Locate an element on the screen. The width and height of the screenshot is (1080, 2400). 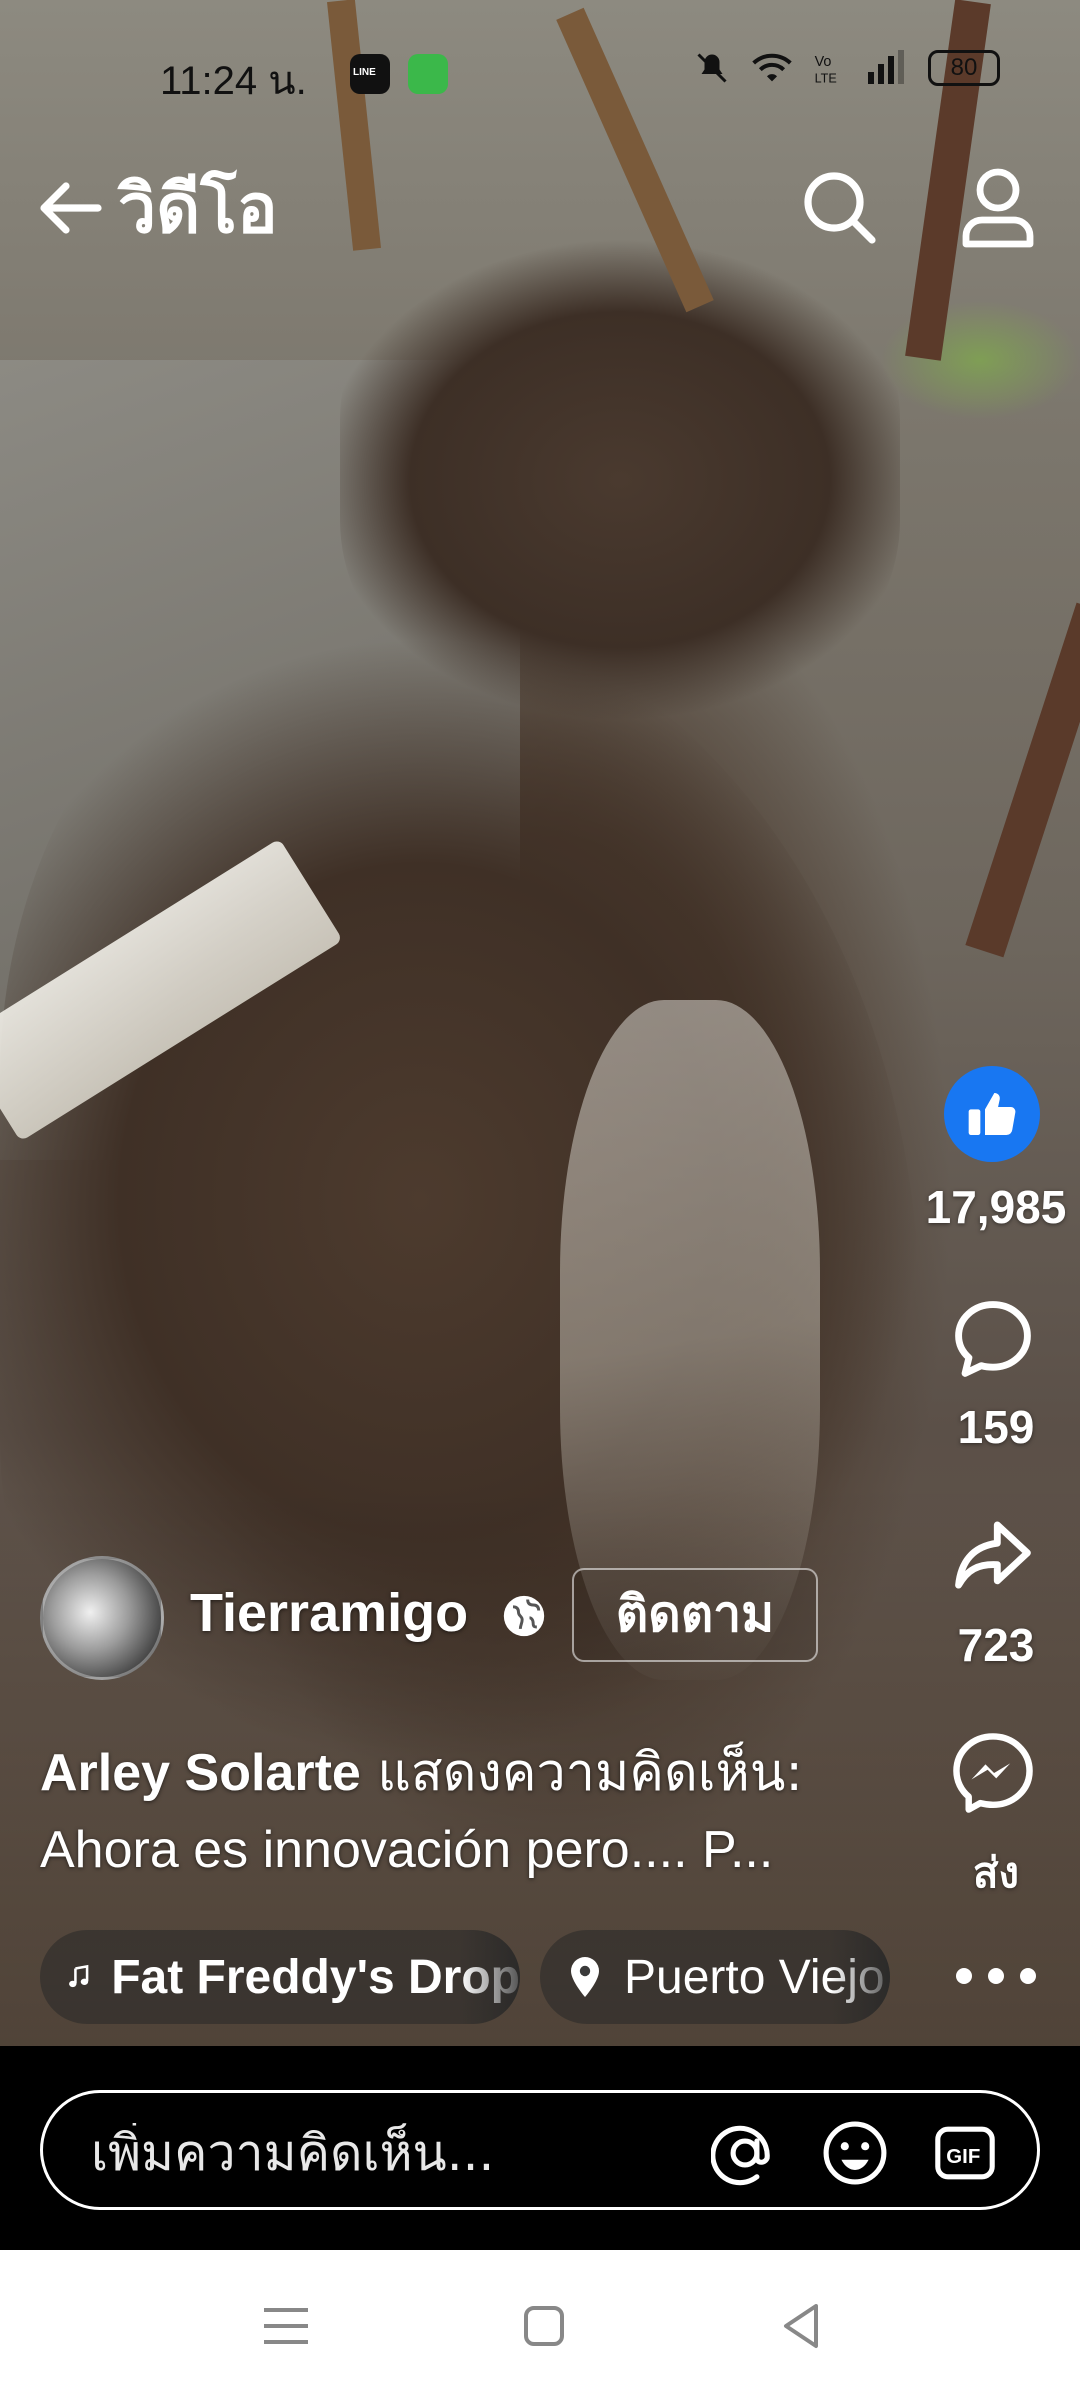
search-icon is located at coordinates (840, 208).